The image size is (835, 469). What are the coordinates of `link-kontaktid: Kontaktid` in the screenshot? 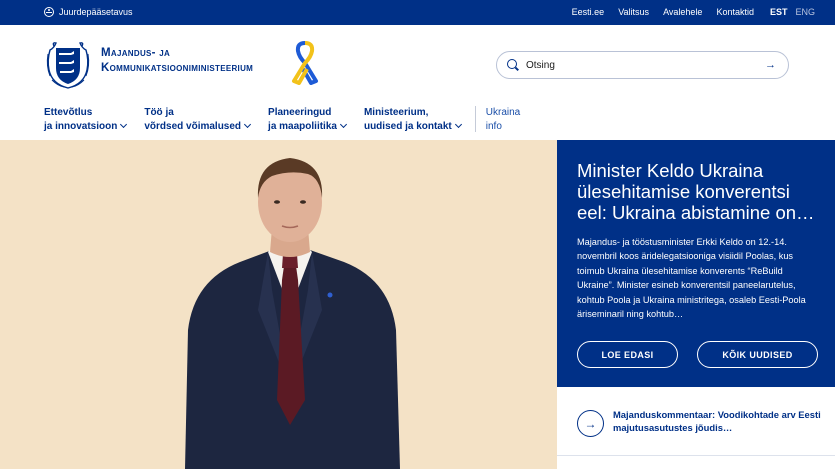 It's located at (735, 12).